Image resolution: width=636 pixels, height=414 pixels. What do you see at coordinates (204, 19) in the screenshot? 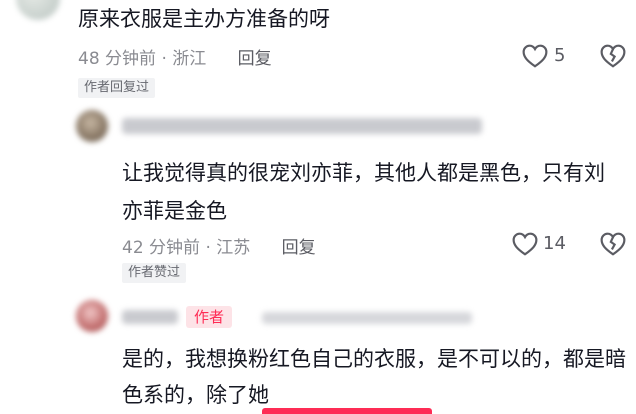
I see `comment-text: 原来衣服是主办方准备的呀` at bounding box center [204, 19].